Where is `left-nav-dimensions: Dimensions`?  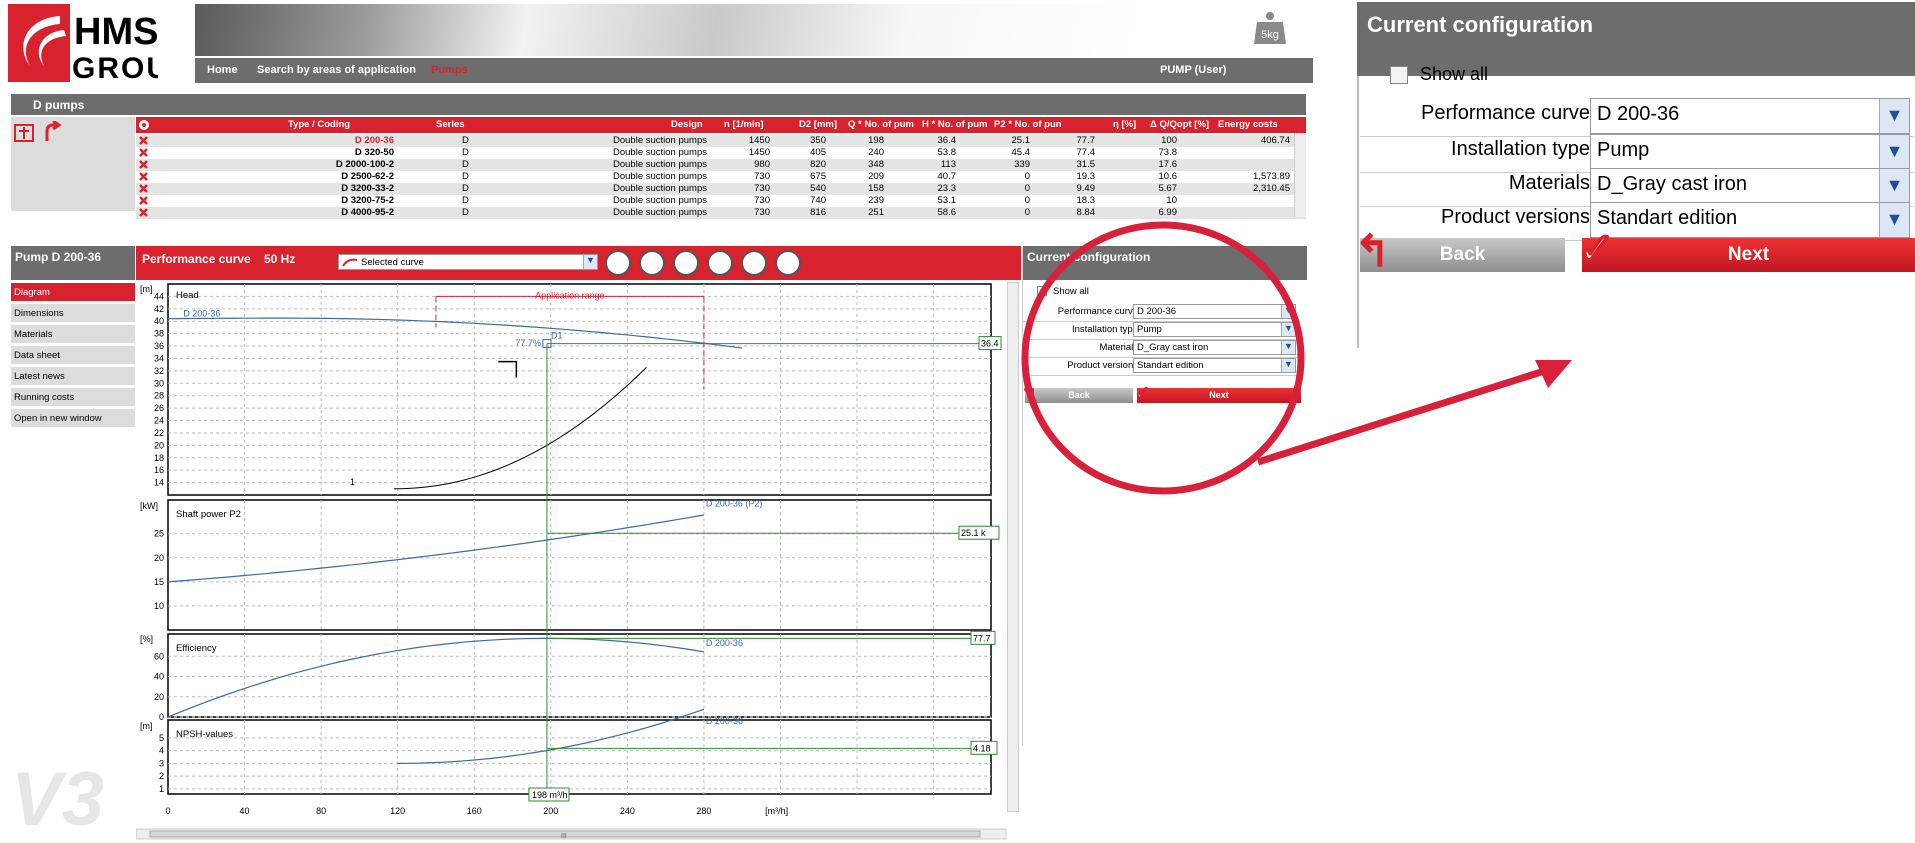
left-nav-dimensions: Dimensions is located at coordinates (73, 313).